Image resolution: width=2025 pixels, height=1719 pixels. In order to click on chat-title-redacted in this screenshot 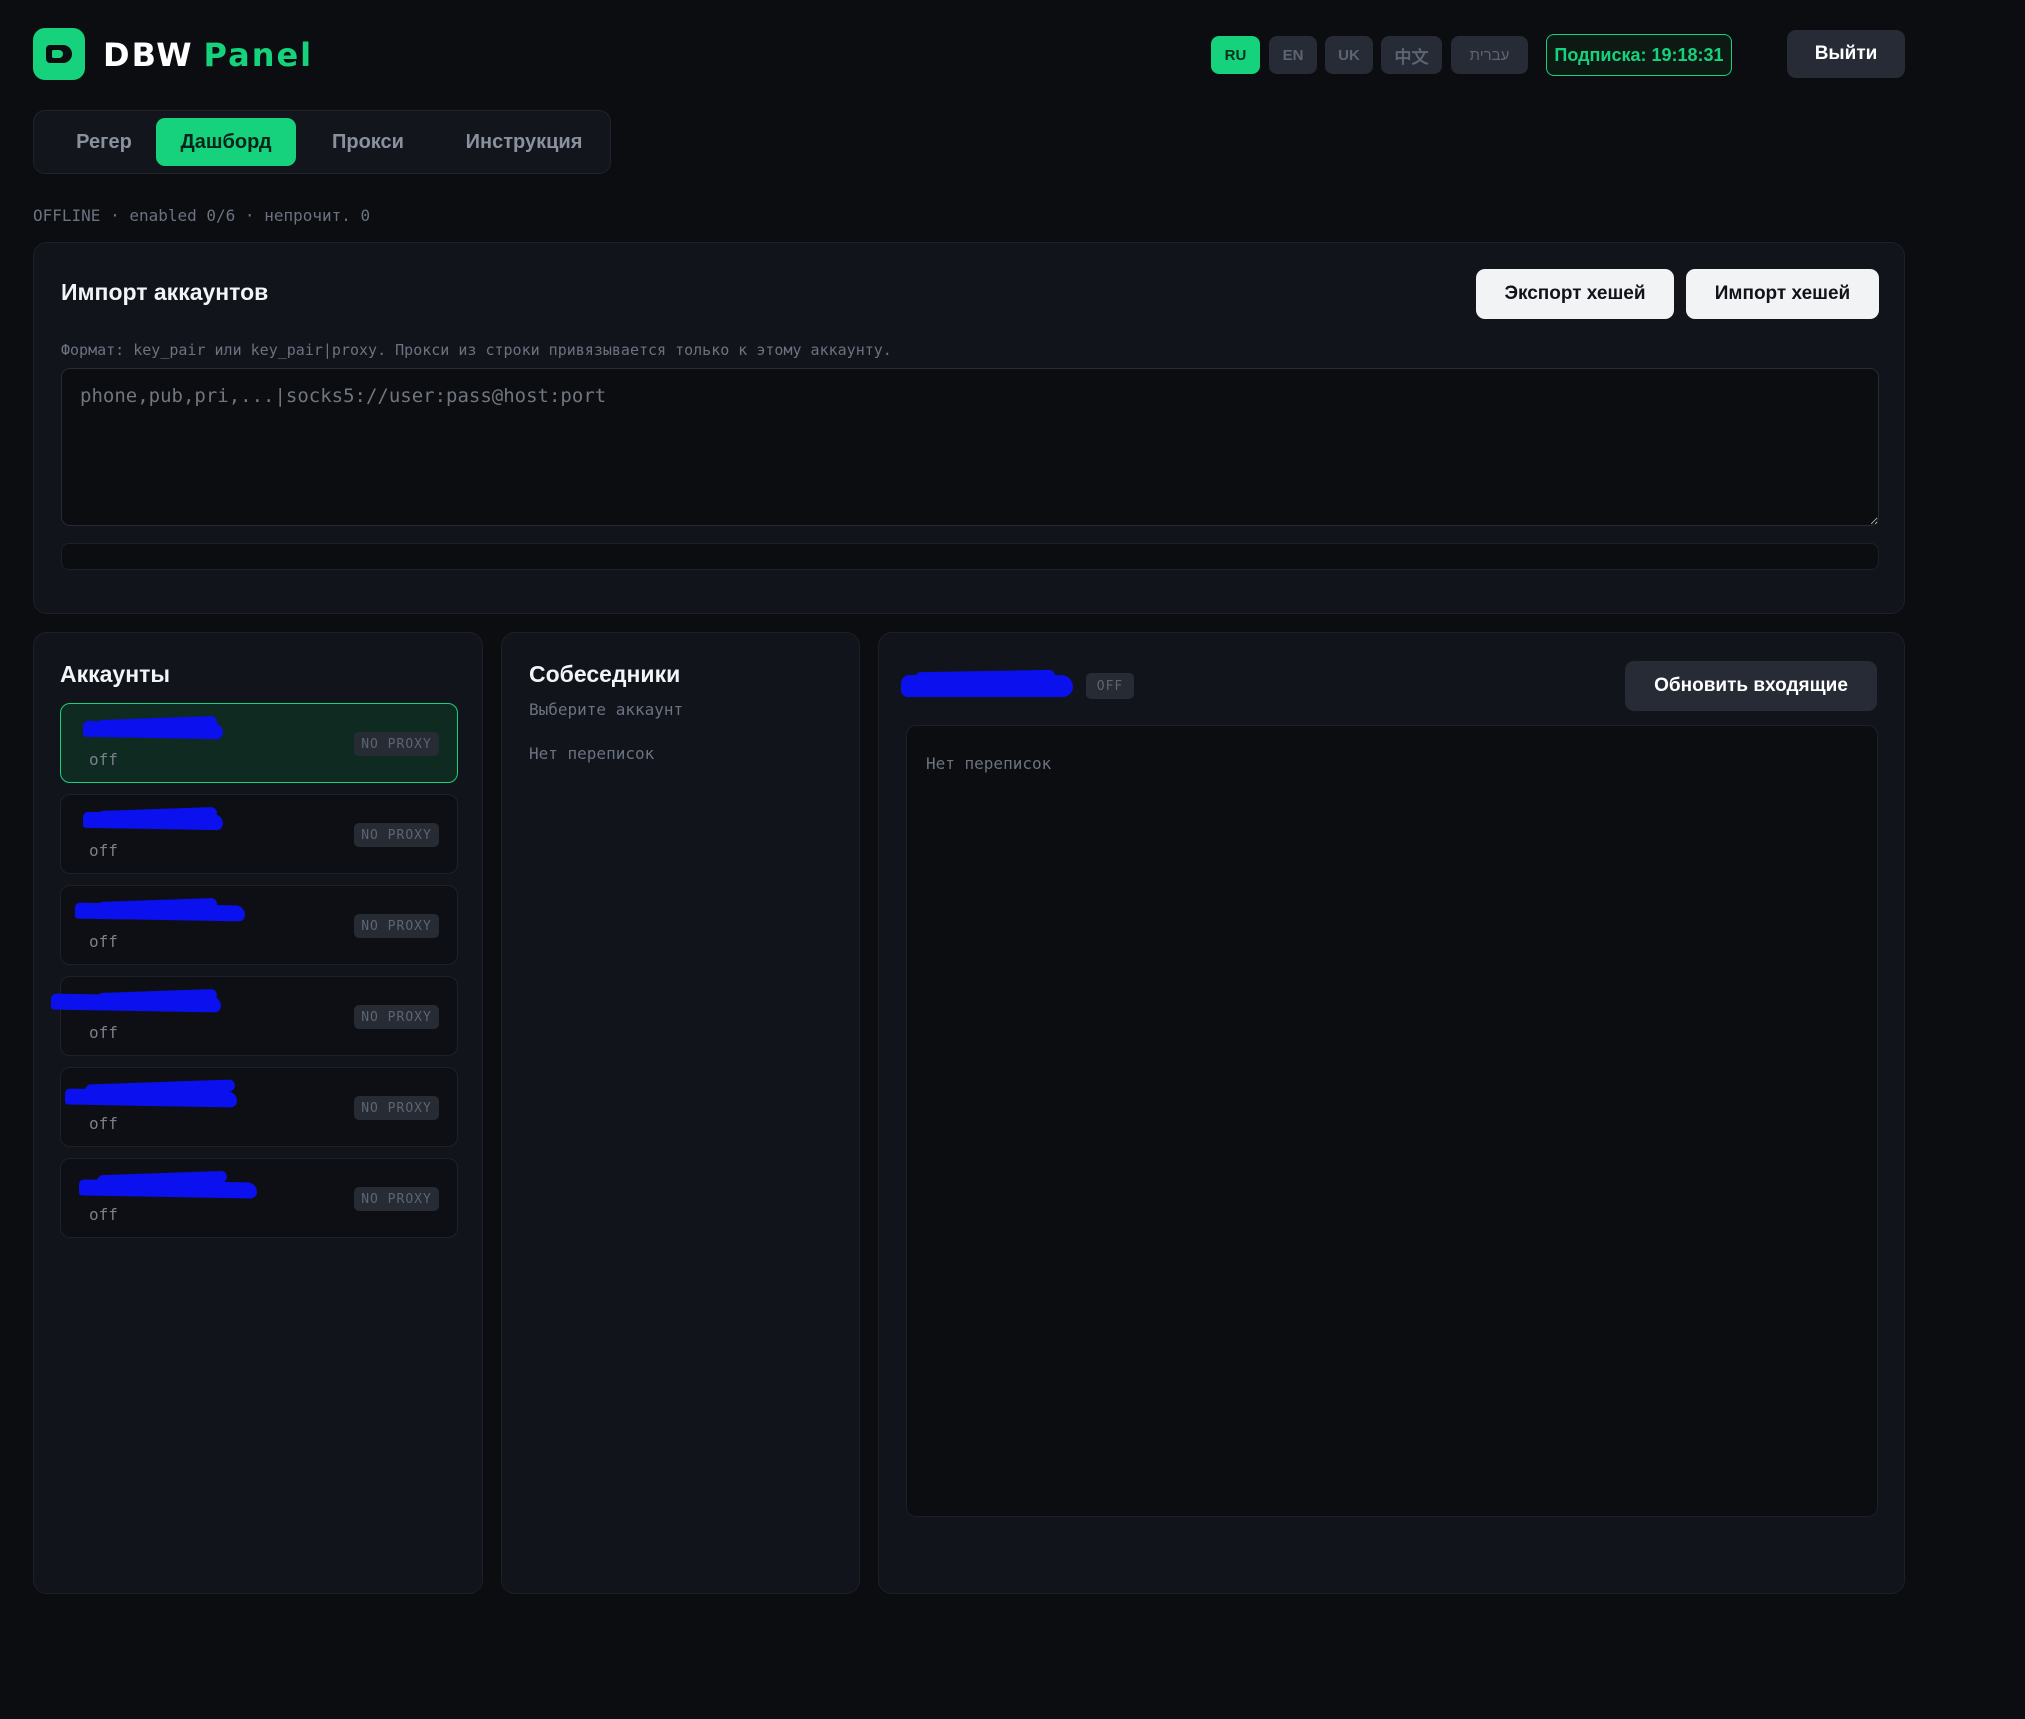, I will do `click(987, 684)`.